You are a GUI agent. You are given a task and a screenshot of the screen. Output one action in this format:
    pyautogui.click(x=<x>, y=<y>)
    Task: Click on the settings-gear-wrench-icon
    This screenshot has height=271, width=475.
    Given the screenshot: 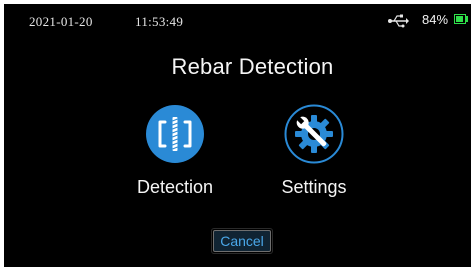 What is the action you would take?
    pyautogui.click(x=314, y=134)
    